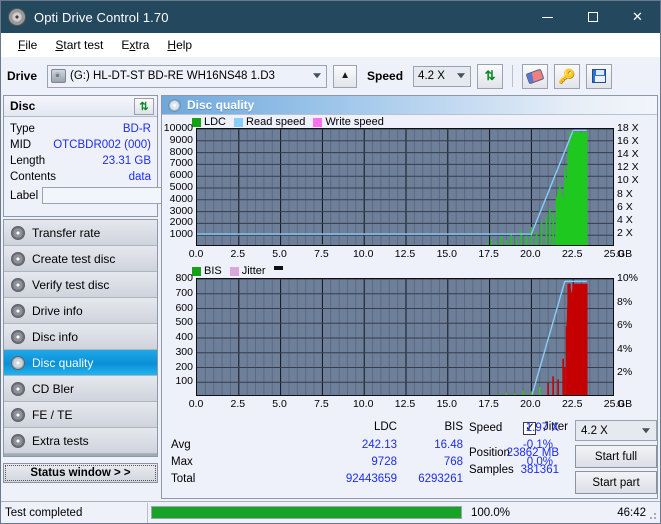 Image resolution: width=661 pixels, height=524 pixels. Describe the element at coordinates (631, 512) in the screenshot. I see `elapsed-time: 46:42` at that location.